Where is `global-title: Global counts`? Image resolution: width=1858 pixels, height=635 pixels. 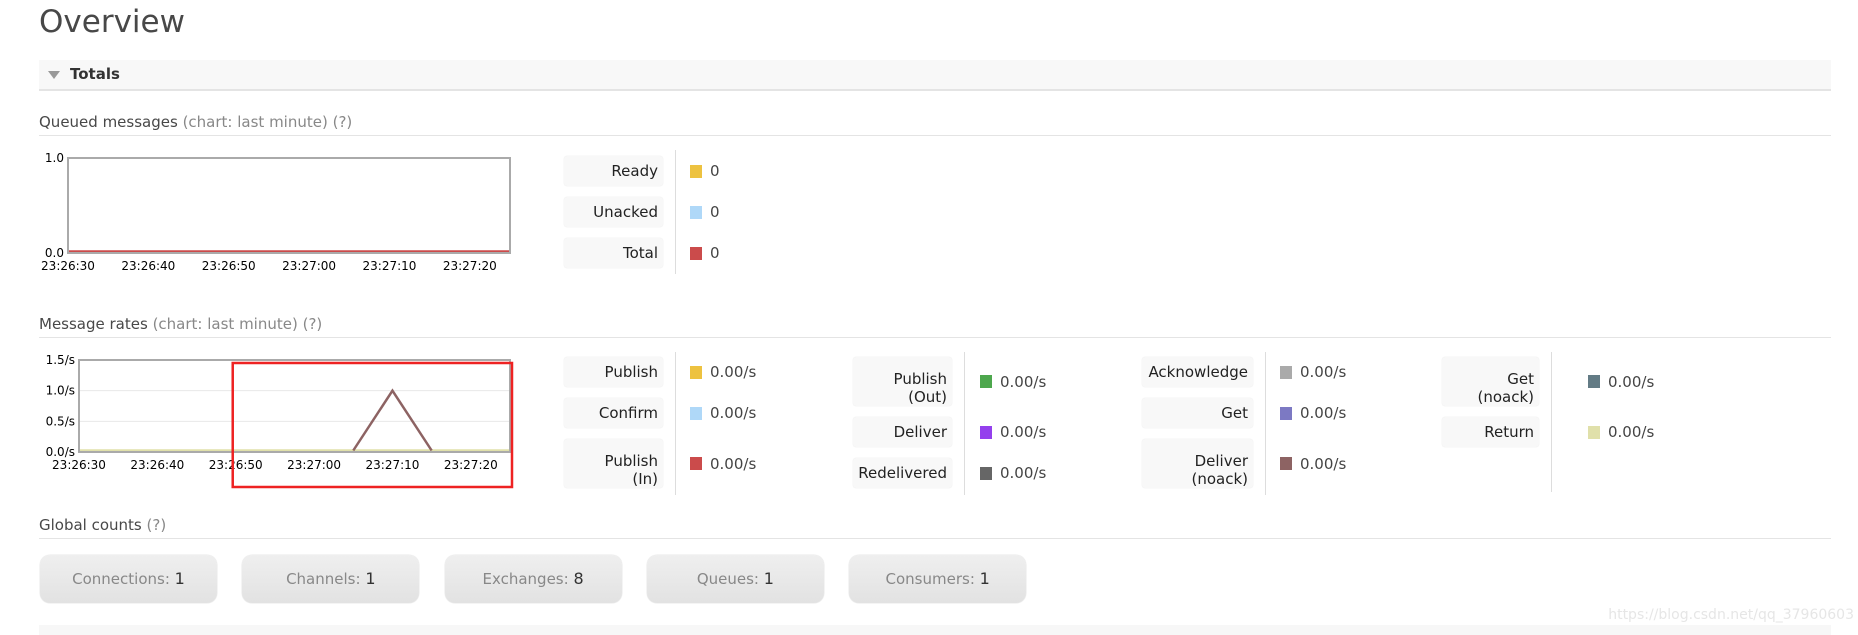
global-title: Global counts is located at coordinates (90, 525).